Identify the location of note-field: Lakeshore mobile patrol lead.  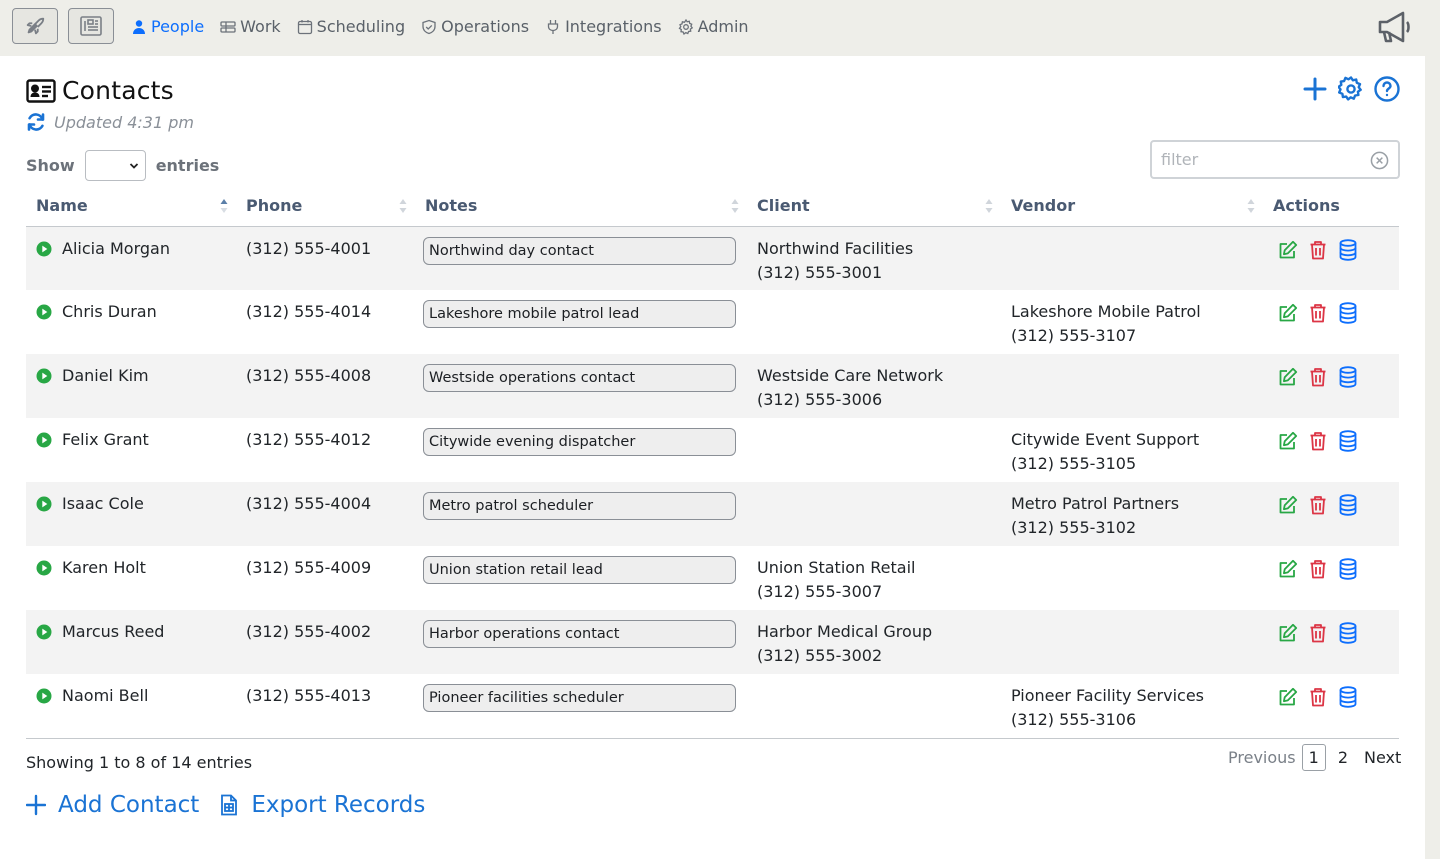
(579, 314).